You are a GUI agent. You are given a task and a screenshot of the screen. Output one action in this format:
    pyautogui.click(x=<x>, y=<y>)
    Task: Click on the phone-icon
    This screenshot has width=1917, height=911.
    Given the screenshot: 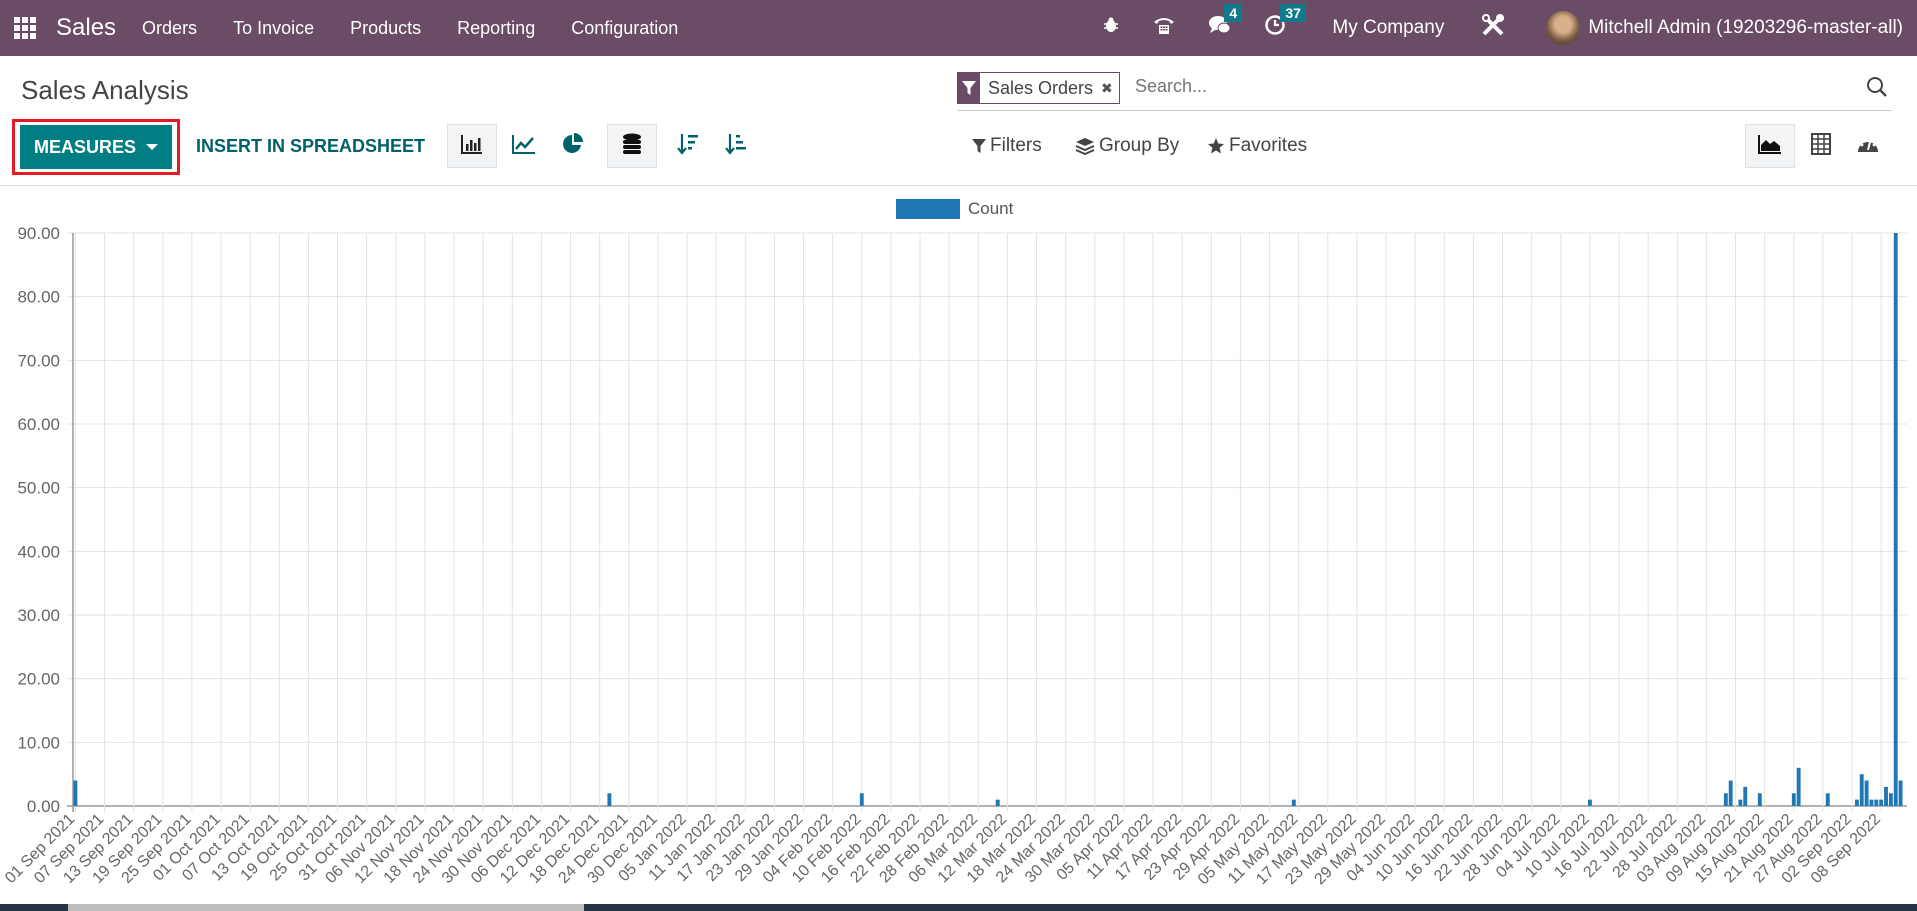 What is the action you would take?
    pyautogui.click(x=1164, y=28)
    